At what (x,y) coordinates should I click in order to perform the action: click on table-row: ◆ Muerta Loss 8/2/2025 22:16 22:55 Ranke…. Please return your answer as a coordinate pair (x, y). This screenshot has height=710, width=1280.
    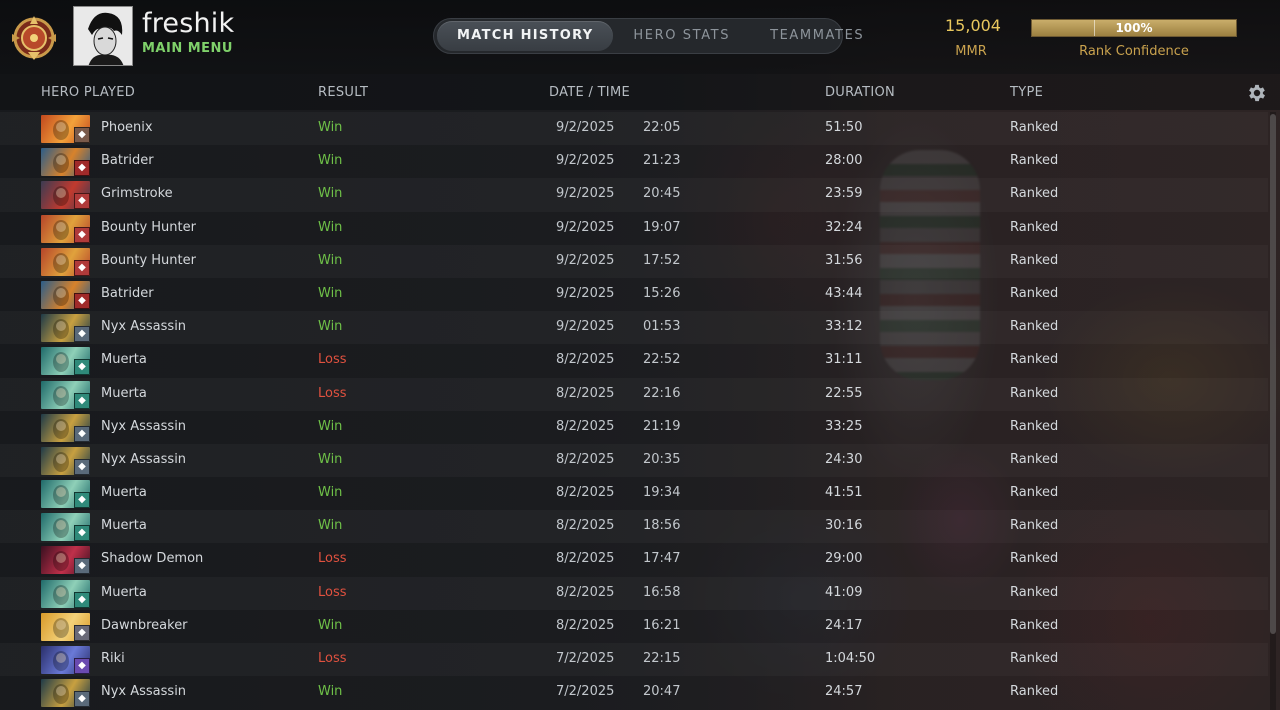
    Looking at the image, I should click on (634, 394).